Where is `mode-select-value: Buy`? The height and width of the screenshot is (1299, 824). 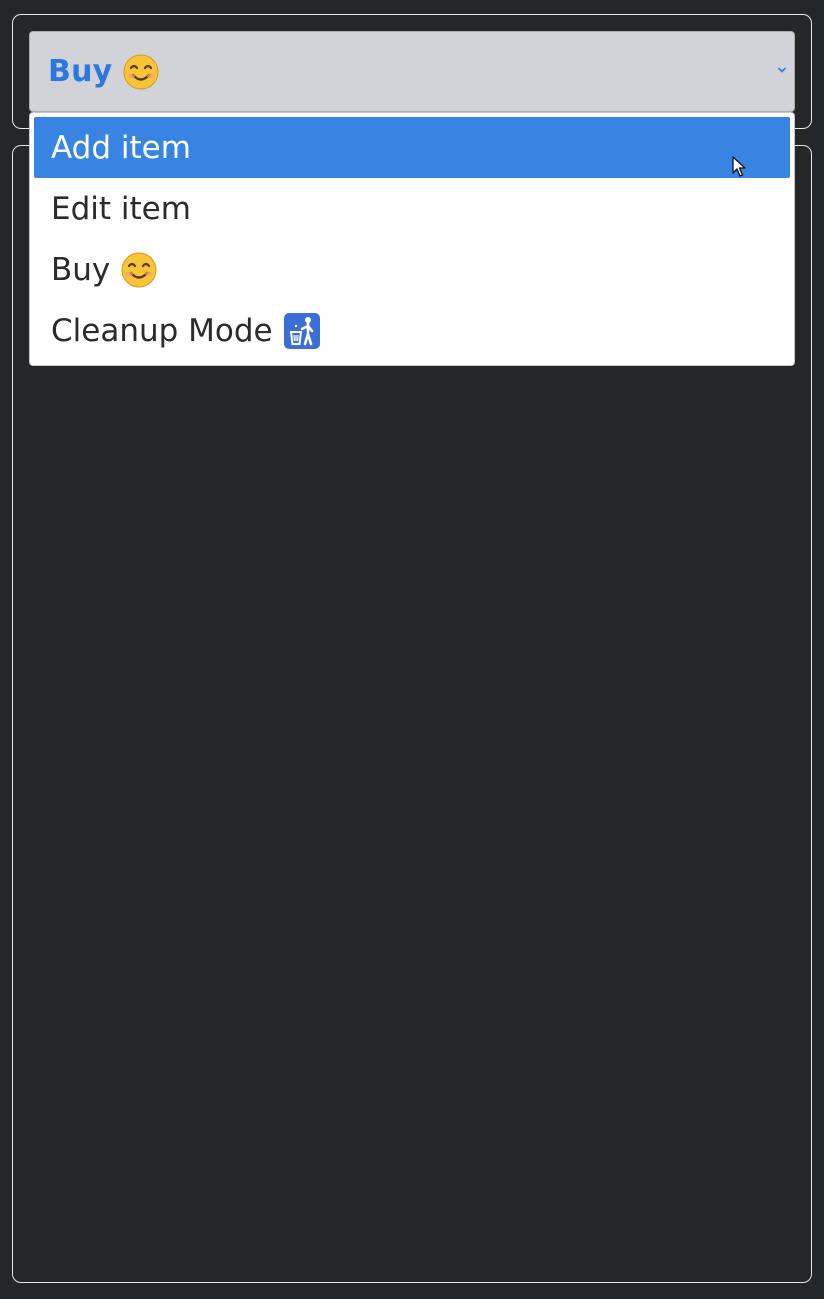 mode-select-value: Buy is located at coordinates (80, 71).